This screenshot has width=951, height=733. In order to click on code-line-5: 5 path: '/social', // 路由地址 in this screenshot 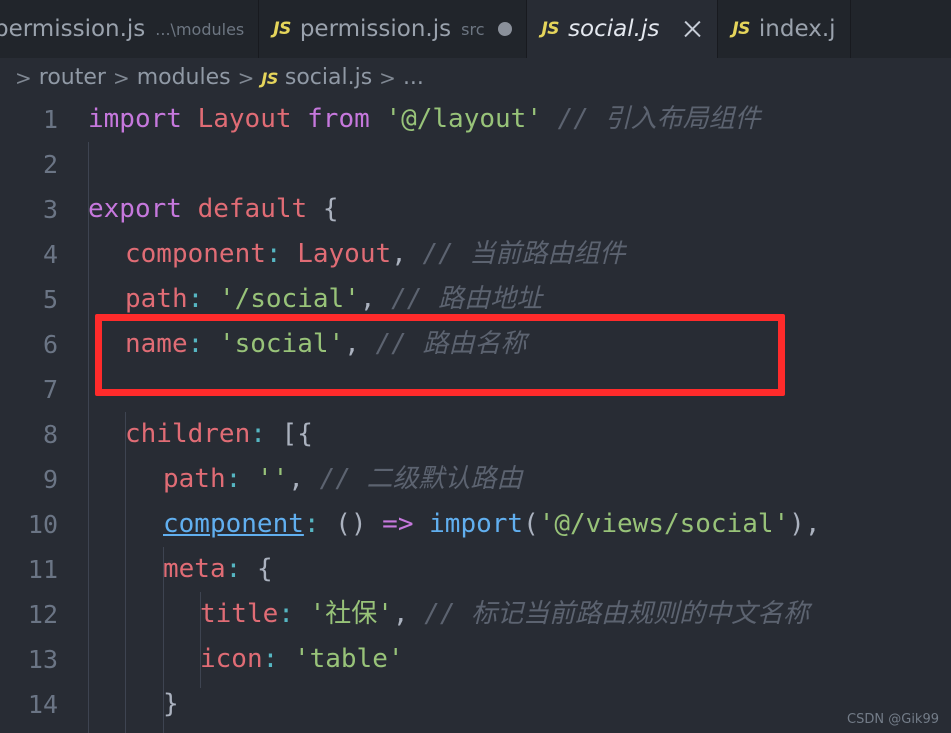, I will do `click(475, 299)`.